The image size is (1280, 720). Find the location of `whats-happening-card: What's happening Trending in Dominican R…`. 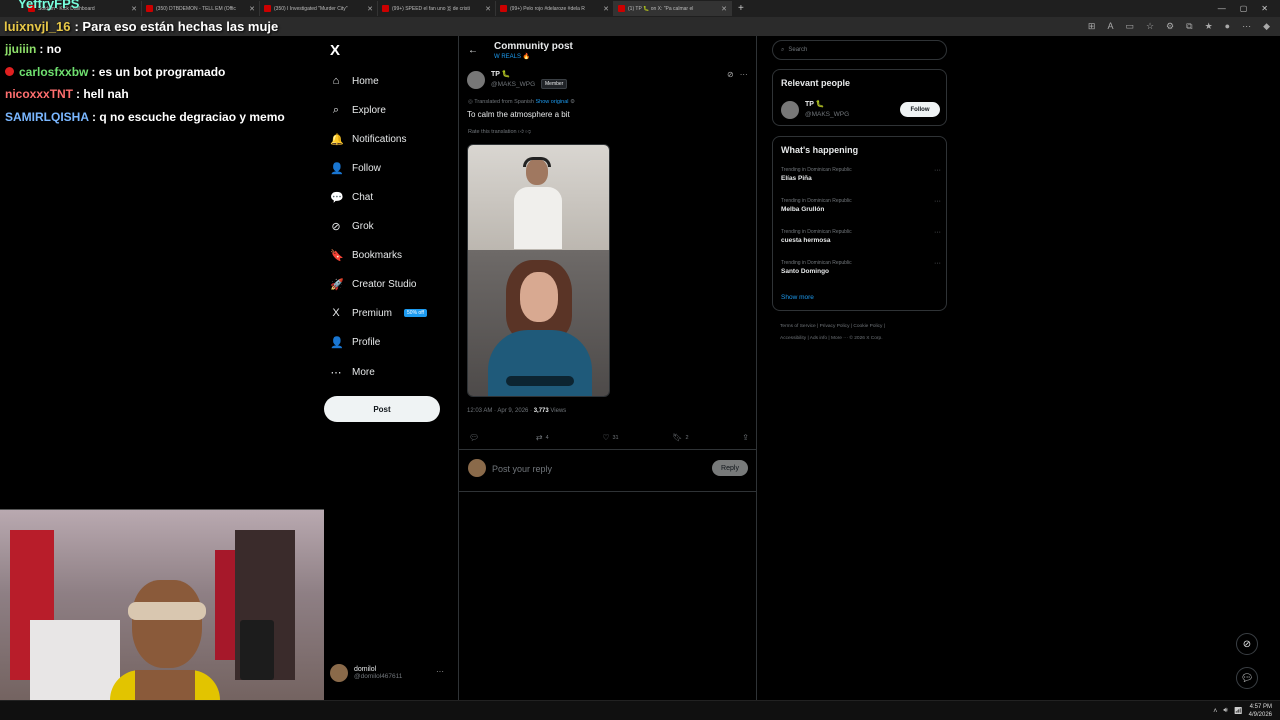

whats-happening-card: What's happening Trending in Dominican R… is located at coordinates (859, 223).